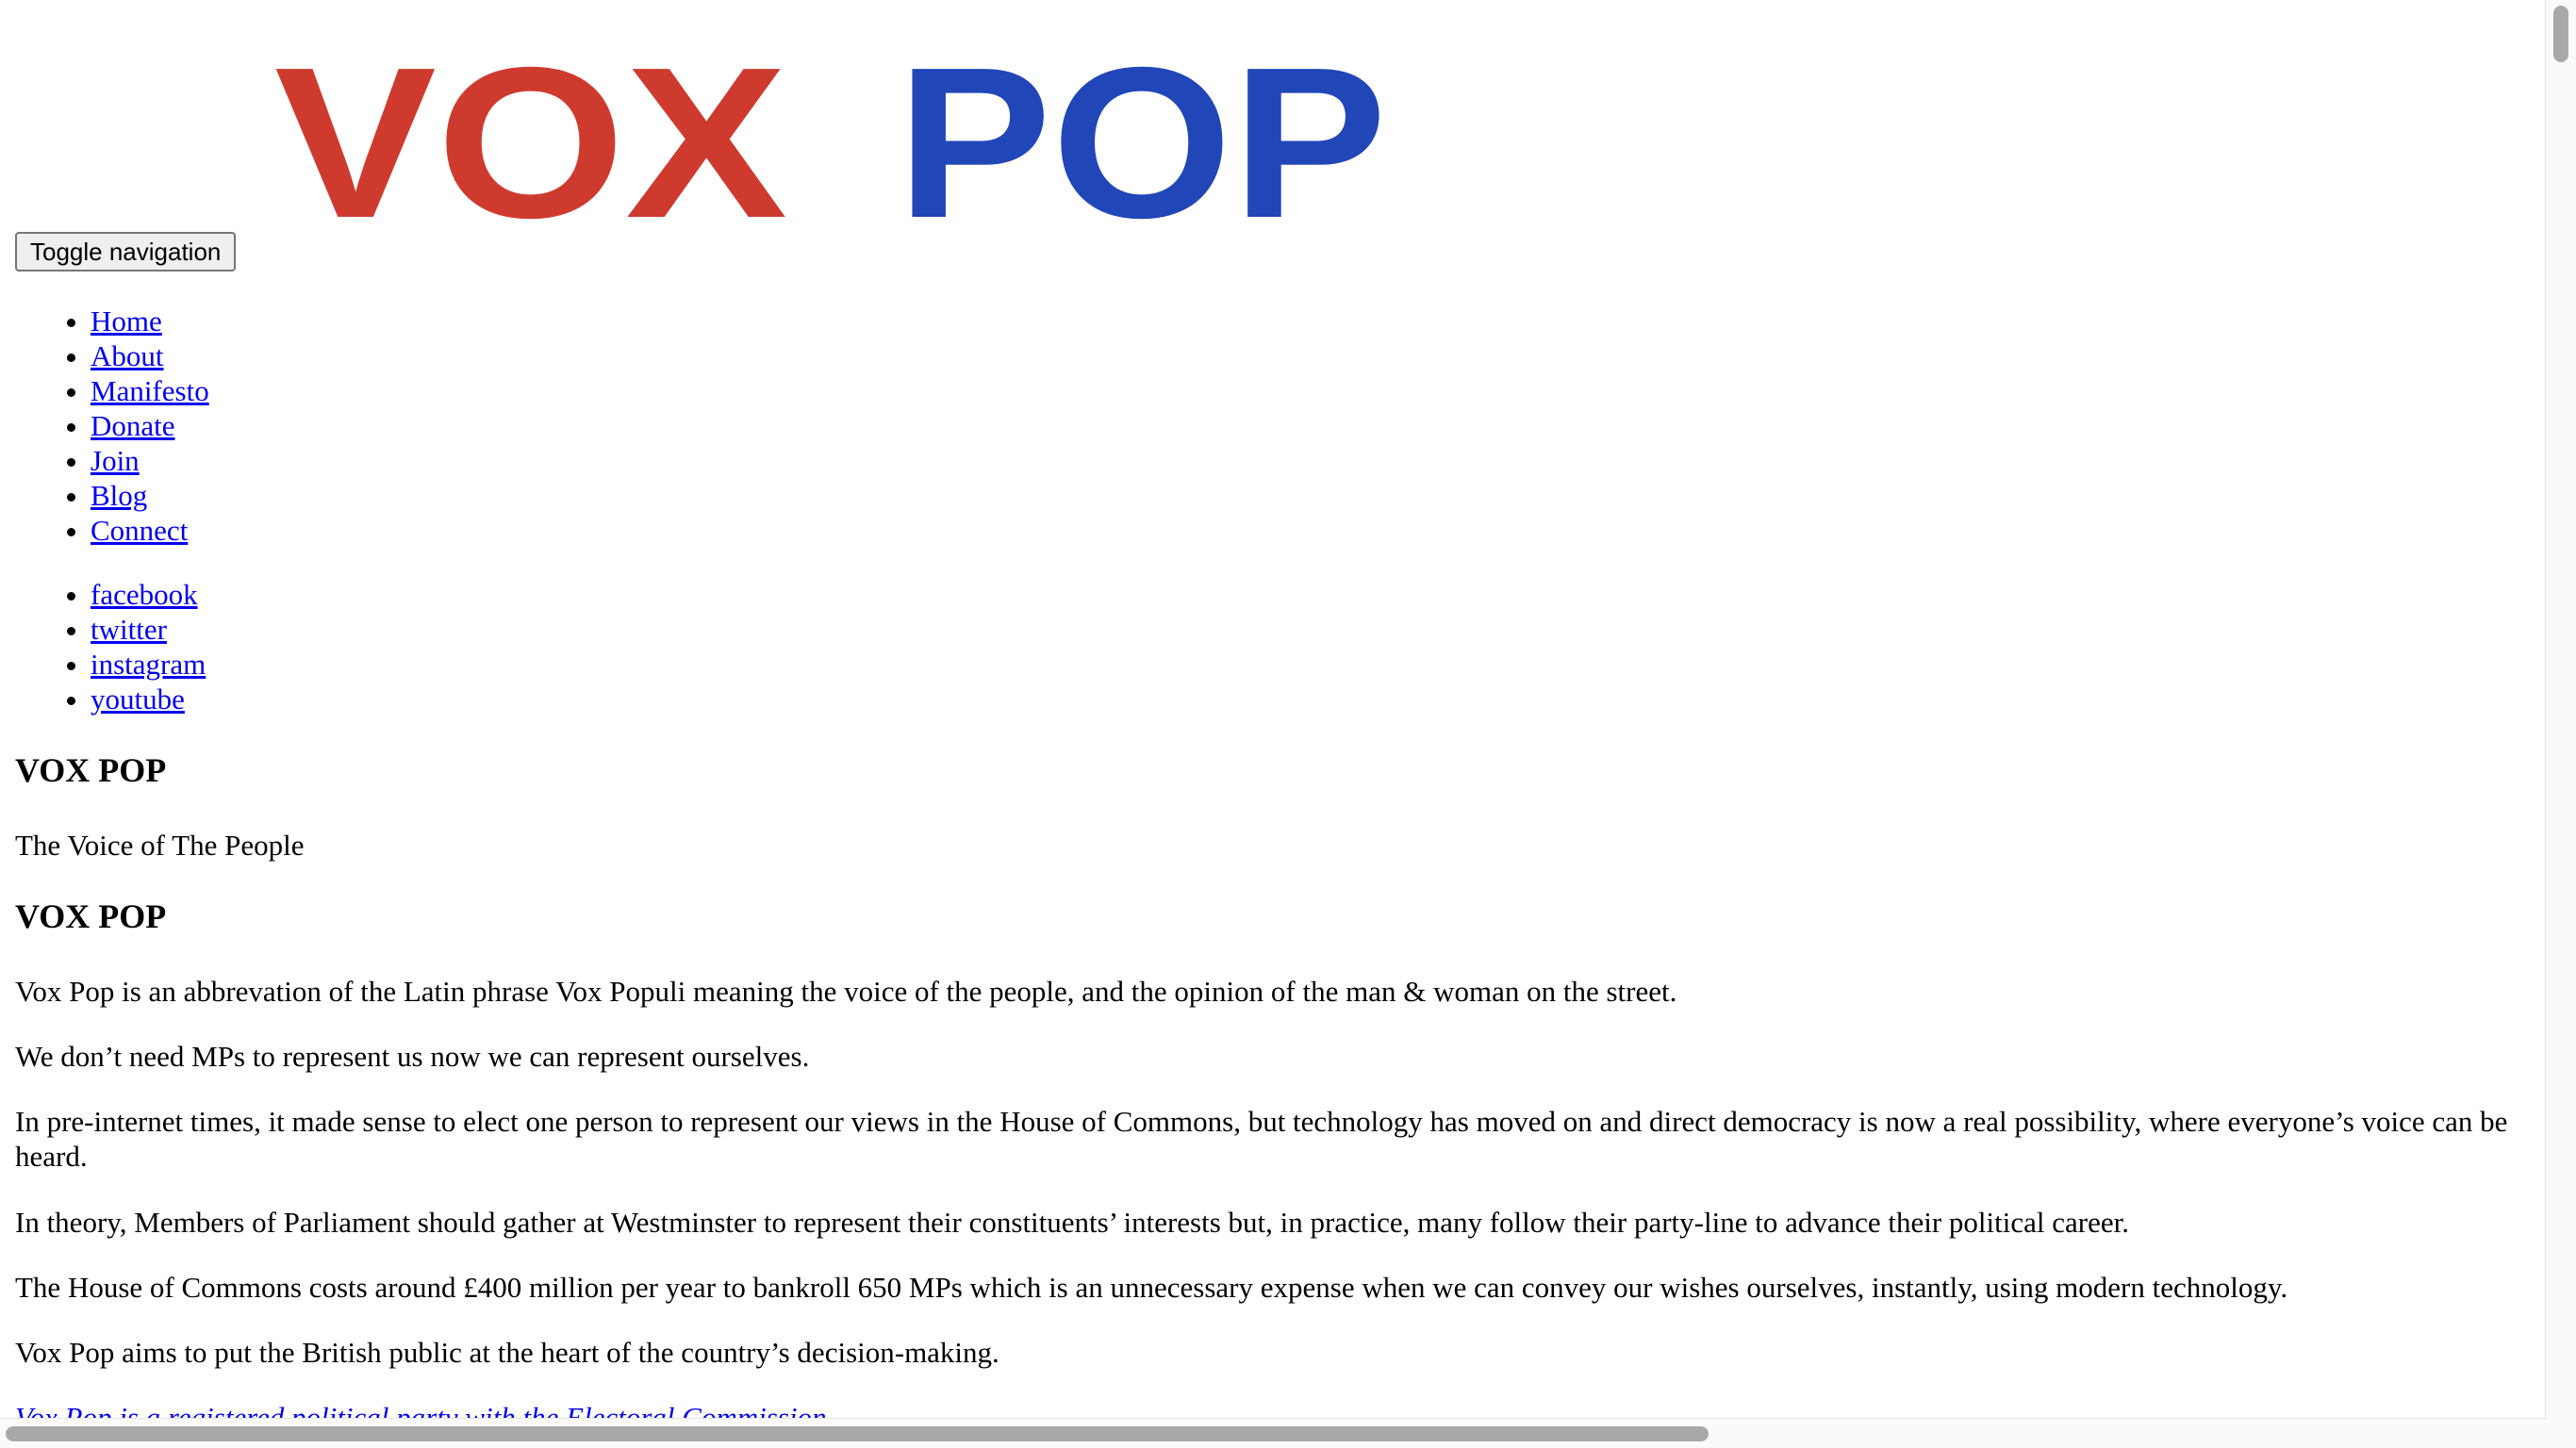  Describe the element at coordinates (139, 530) in the screenshot. I see `nav-link-connect: Connect` at that location.